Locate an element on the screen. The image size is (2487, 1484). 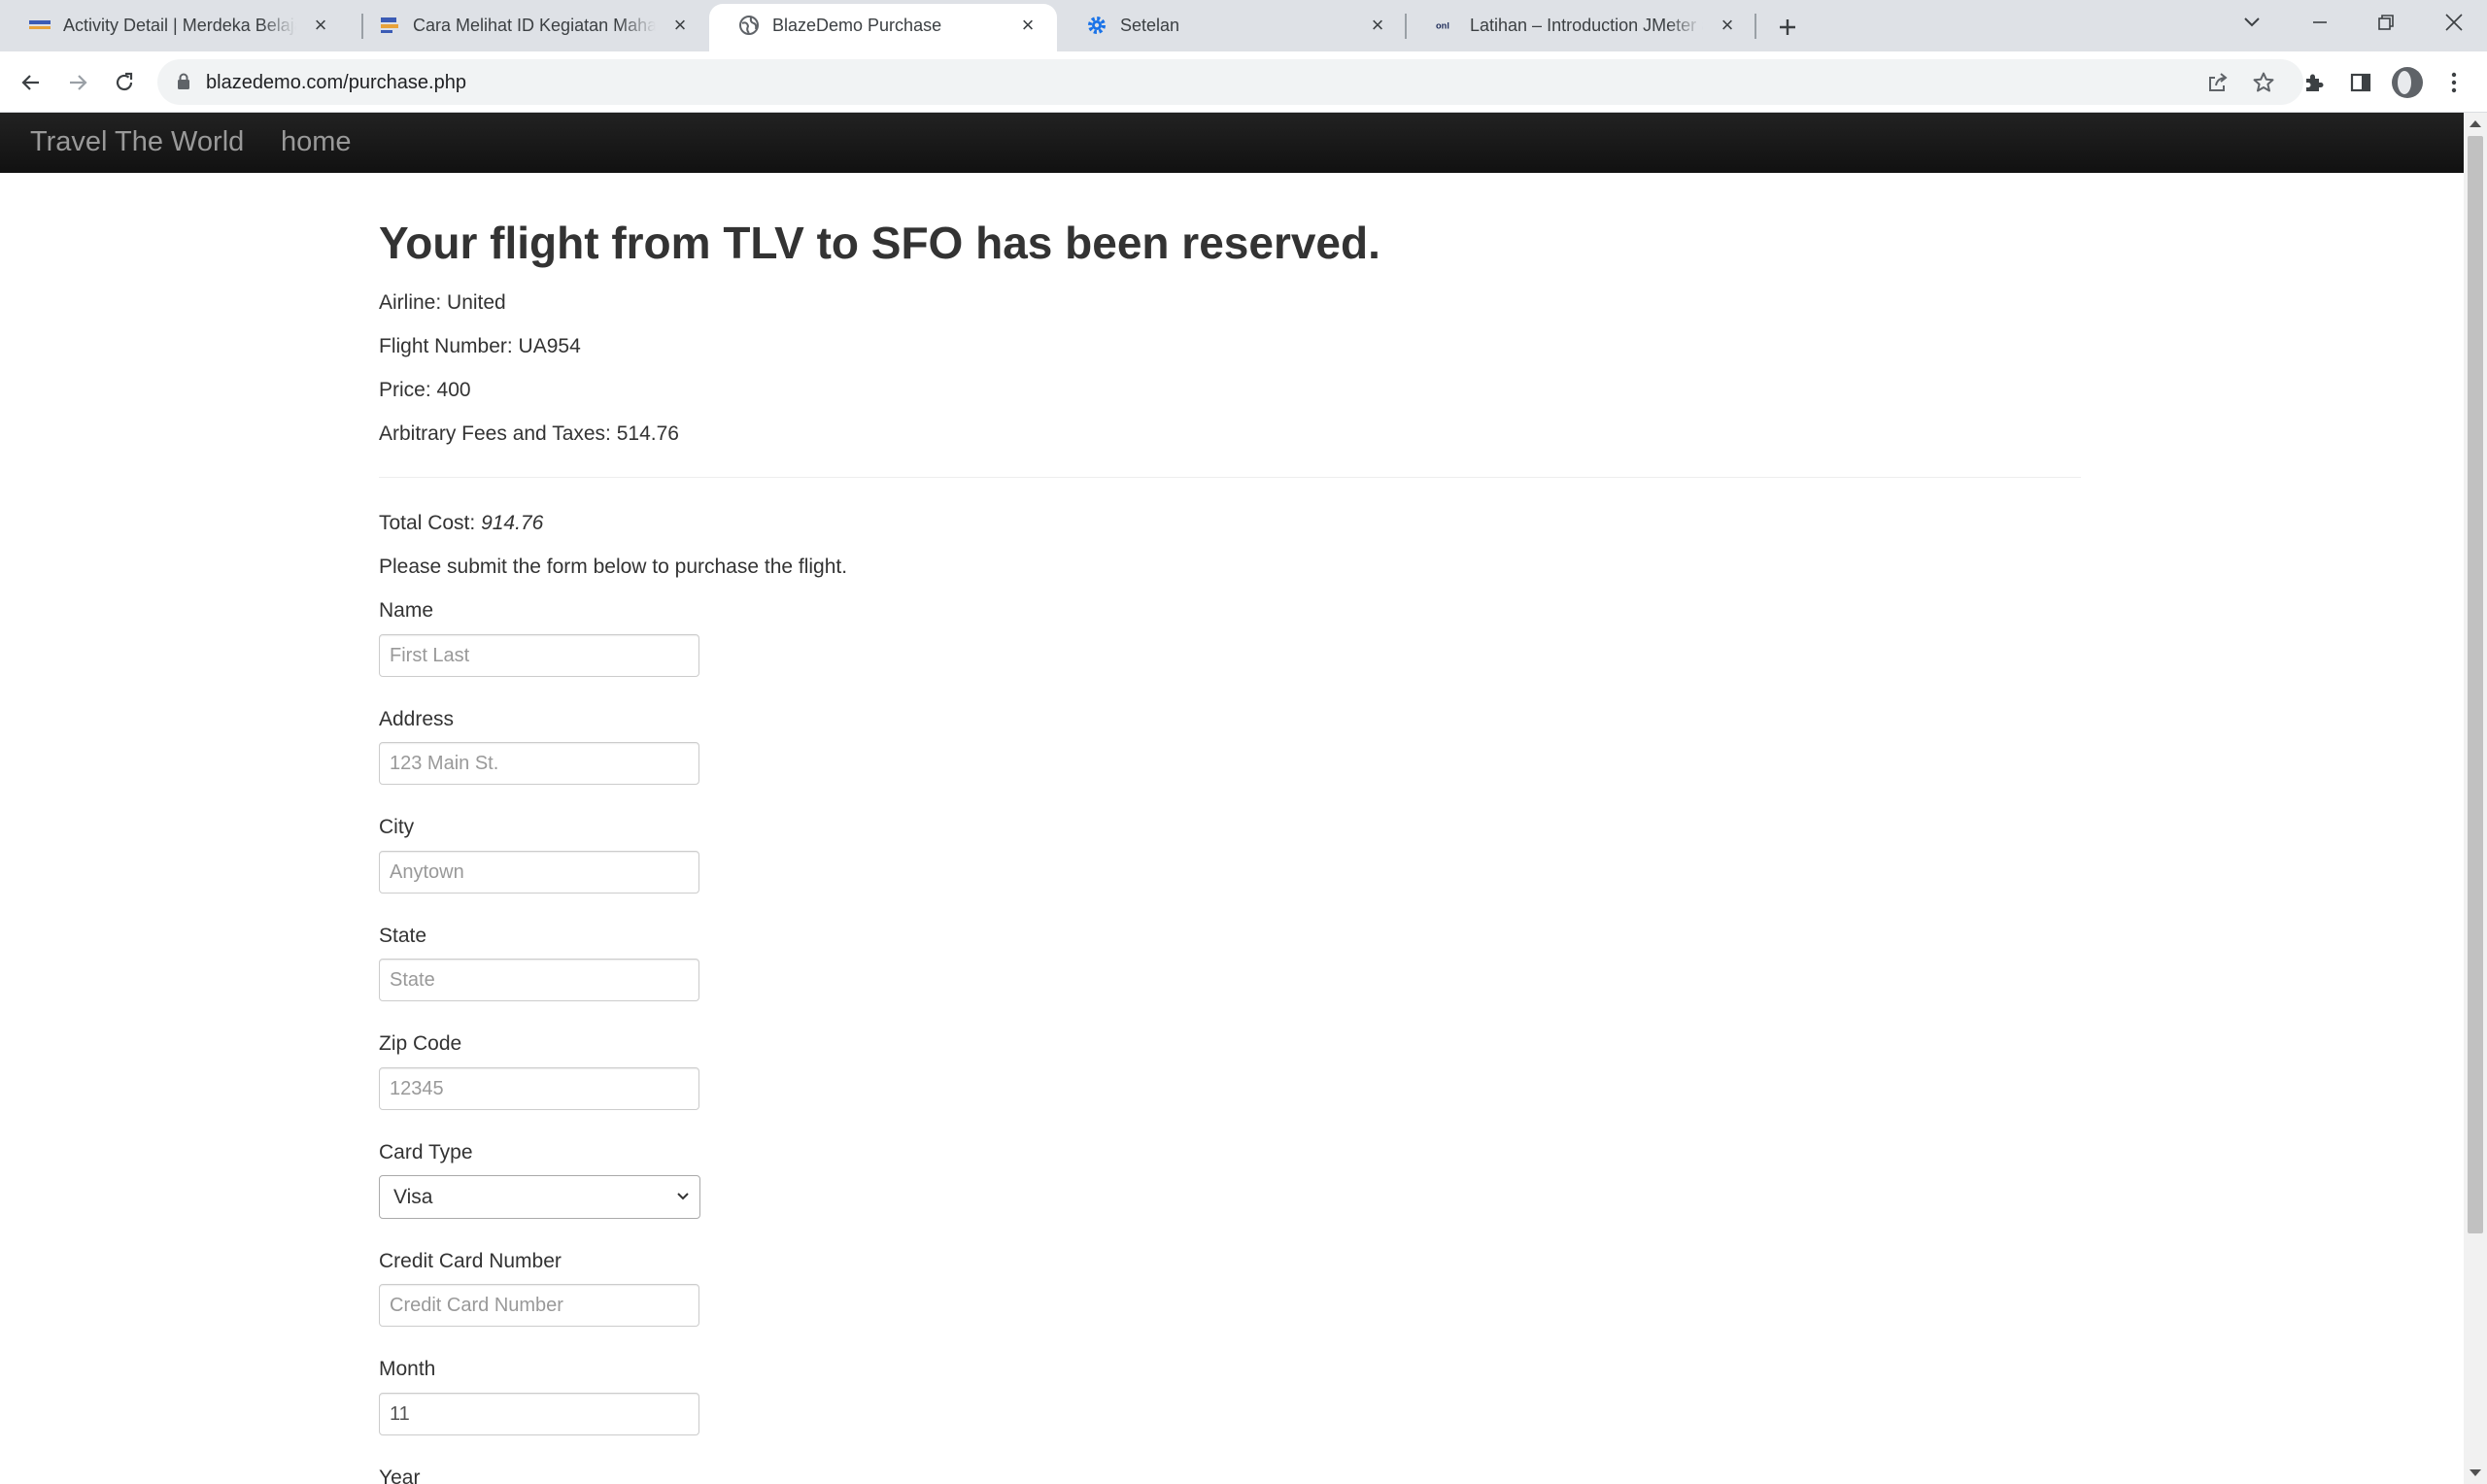
zip-code-label: Zip Code is located at coordinates (420, 1043).